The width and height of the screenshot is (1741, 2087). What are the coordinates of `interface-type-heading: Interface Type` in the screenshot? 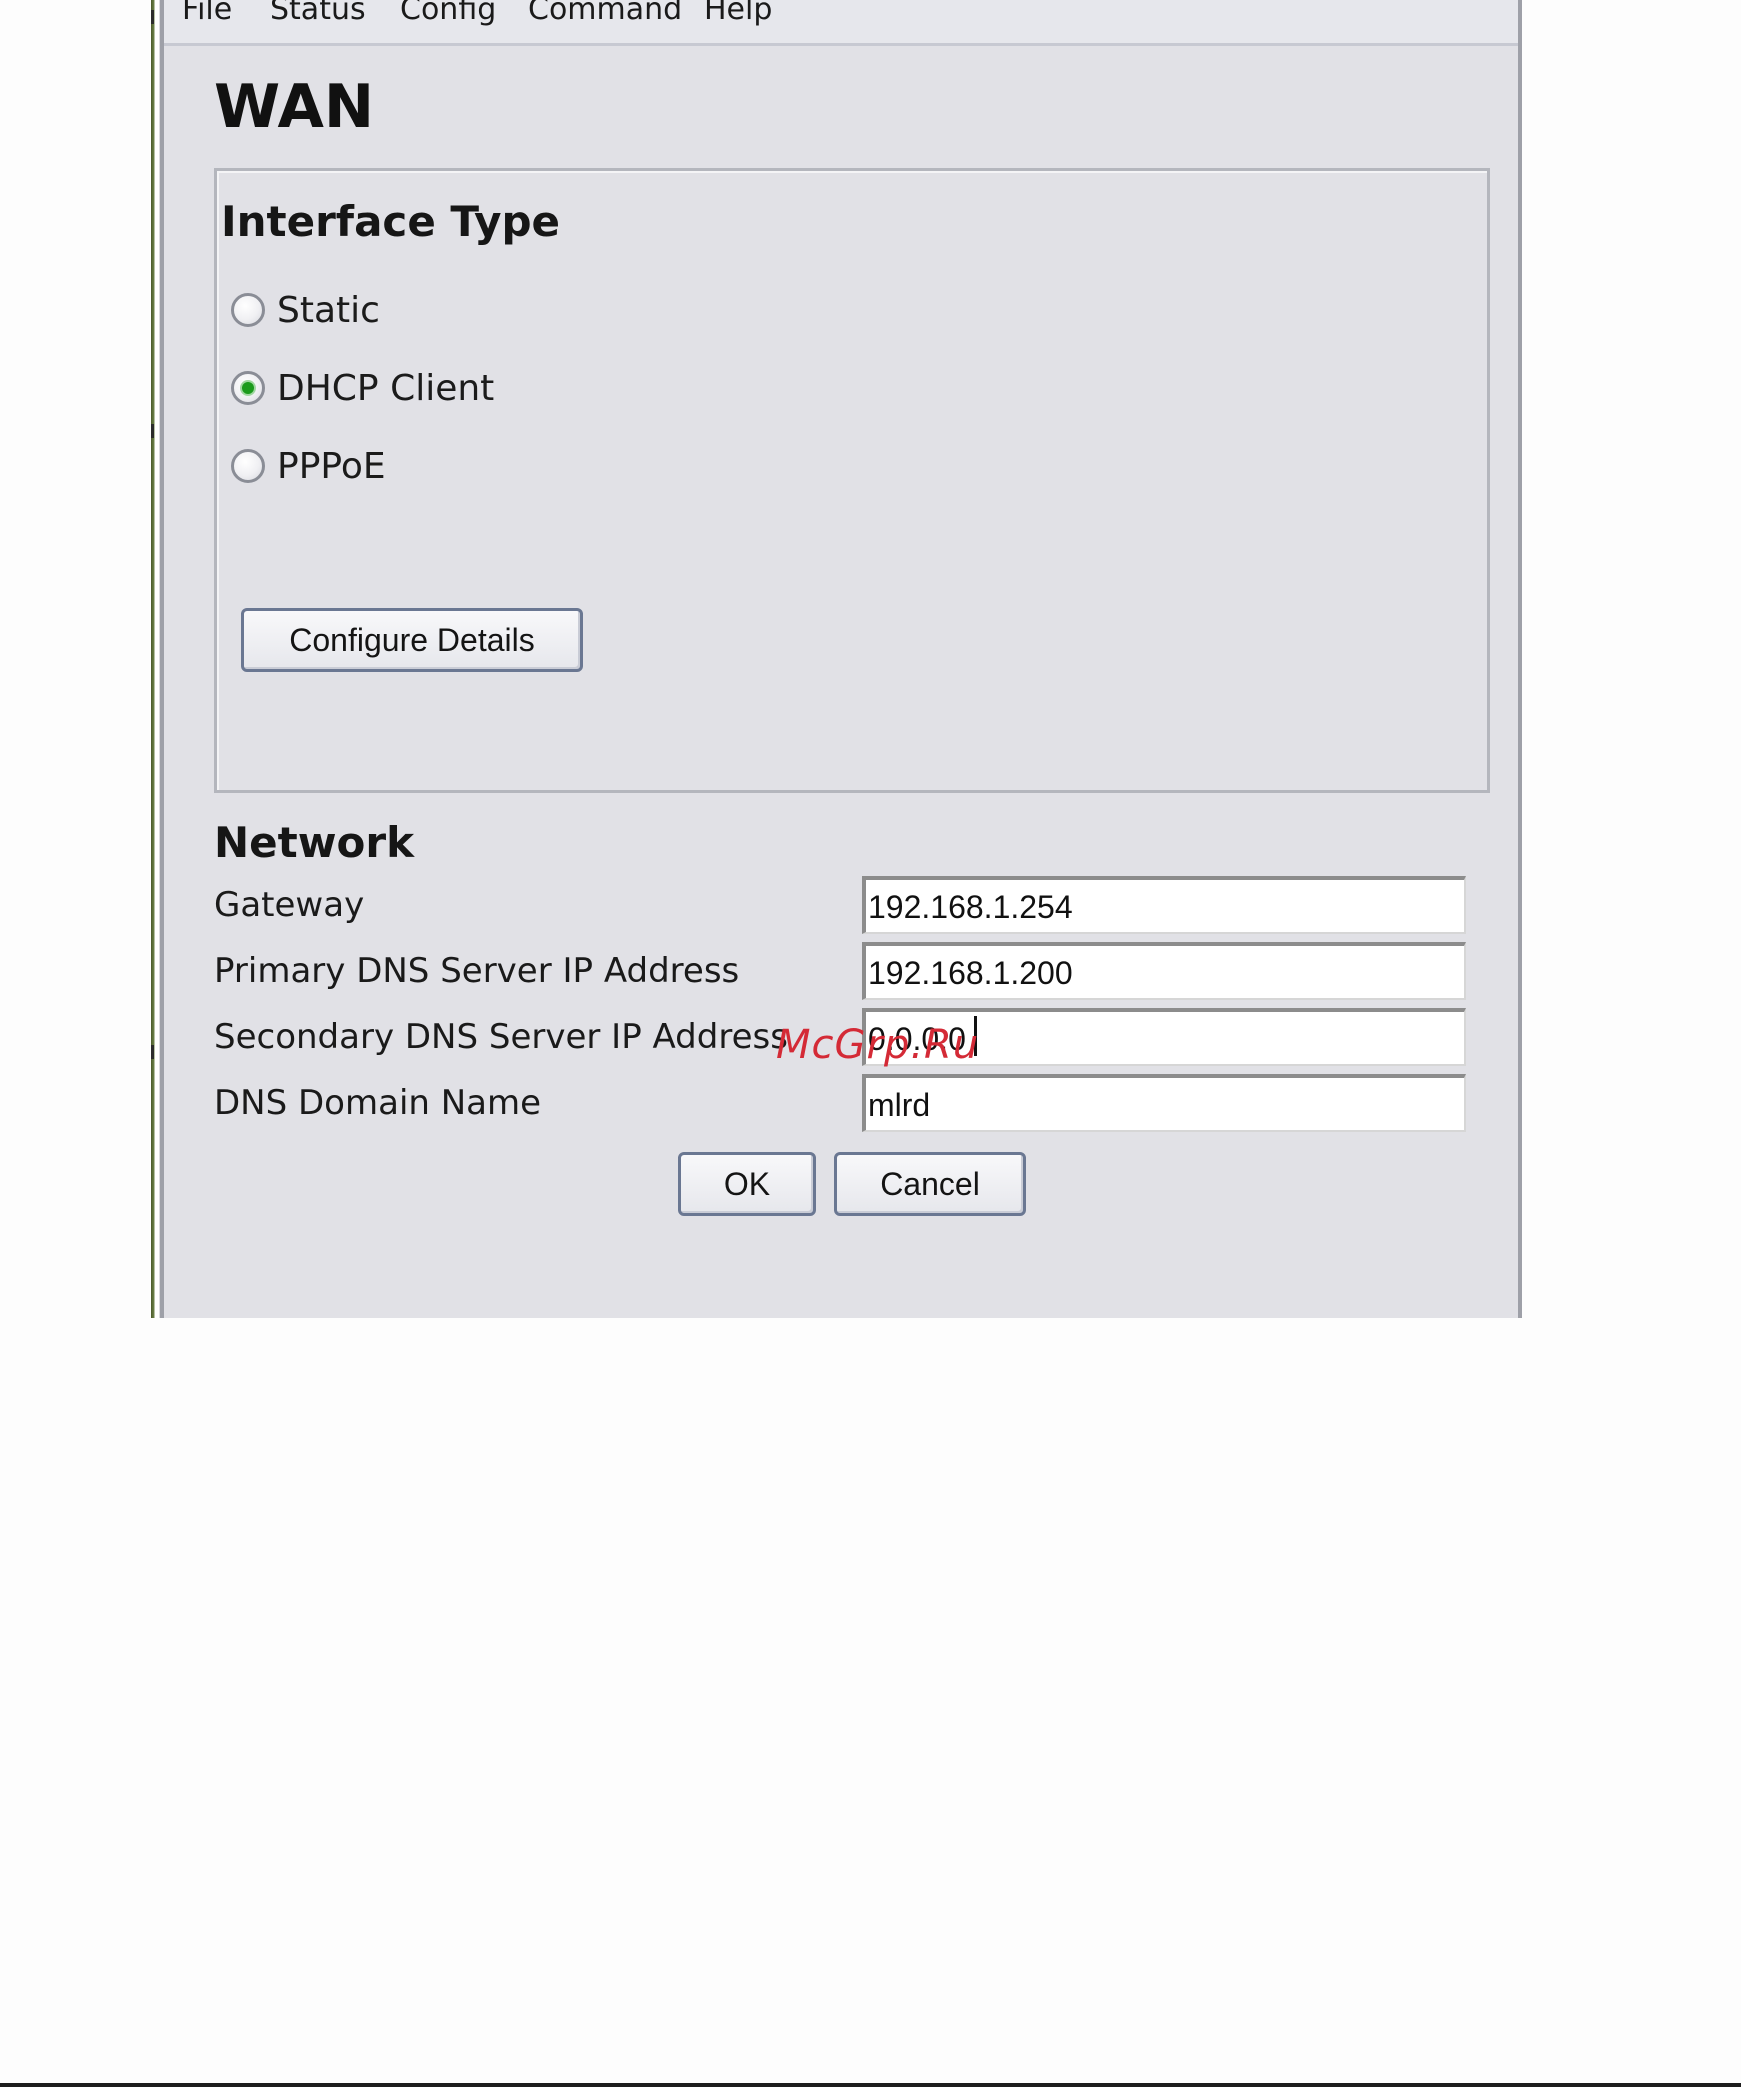 It's located at (391, 221).